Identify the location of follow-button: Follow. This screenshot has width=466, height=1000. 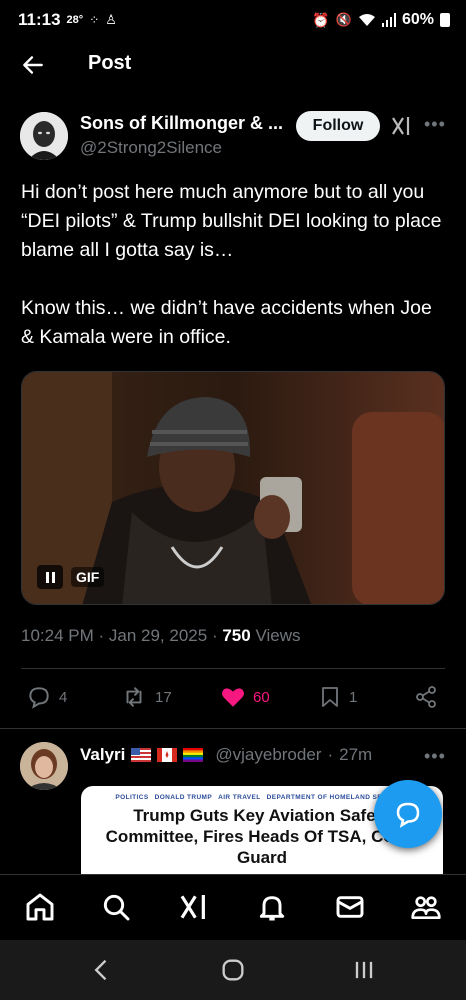
(338, 126).